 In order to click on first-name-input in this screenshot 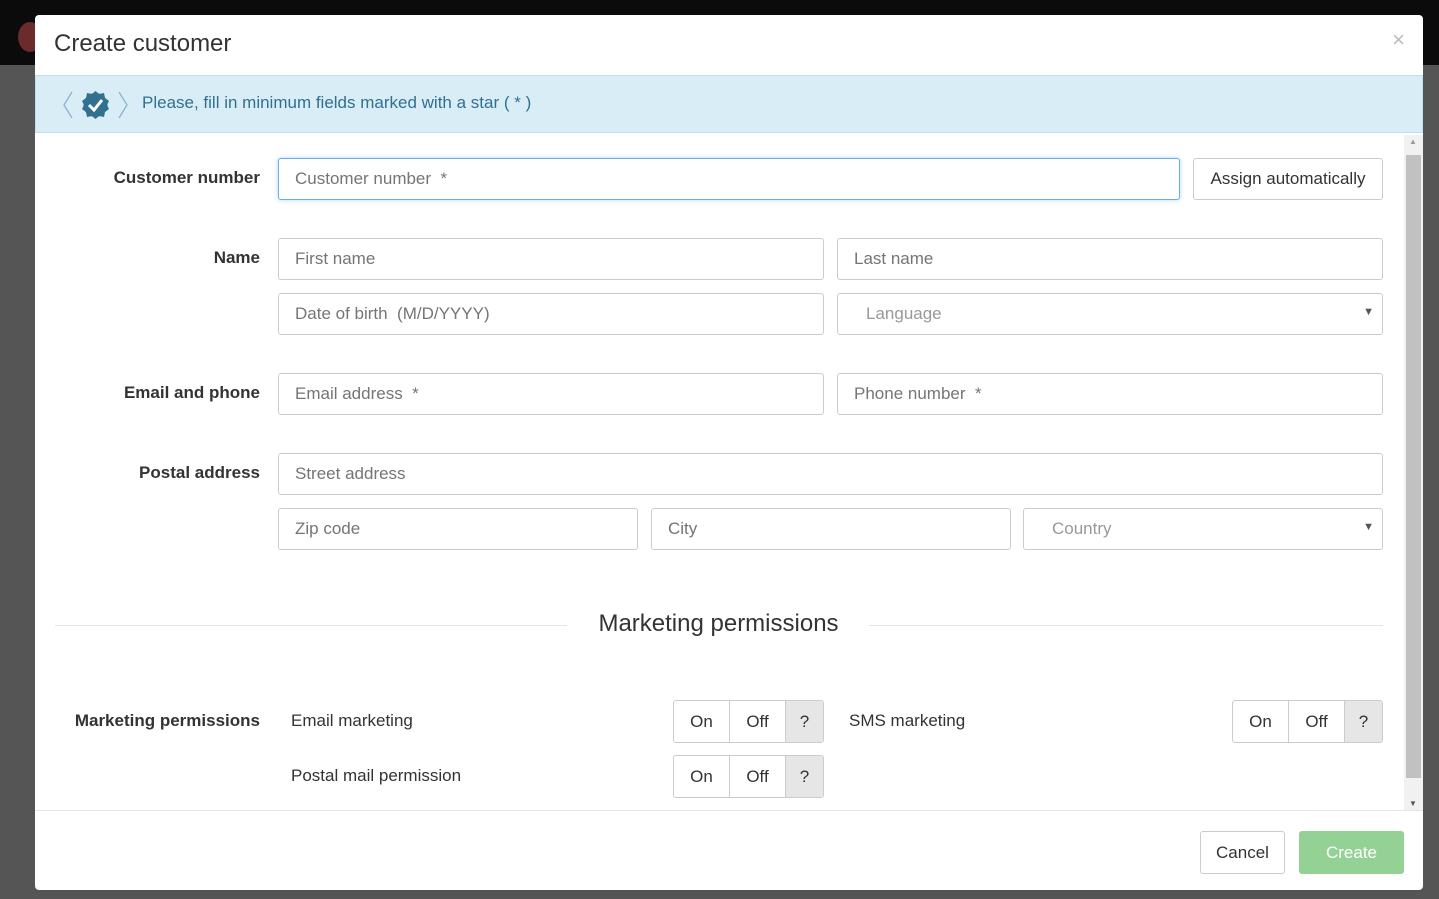, I will do `click(551, 259)`.